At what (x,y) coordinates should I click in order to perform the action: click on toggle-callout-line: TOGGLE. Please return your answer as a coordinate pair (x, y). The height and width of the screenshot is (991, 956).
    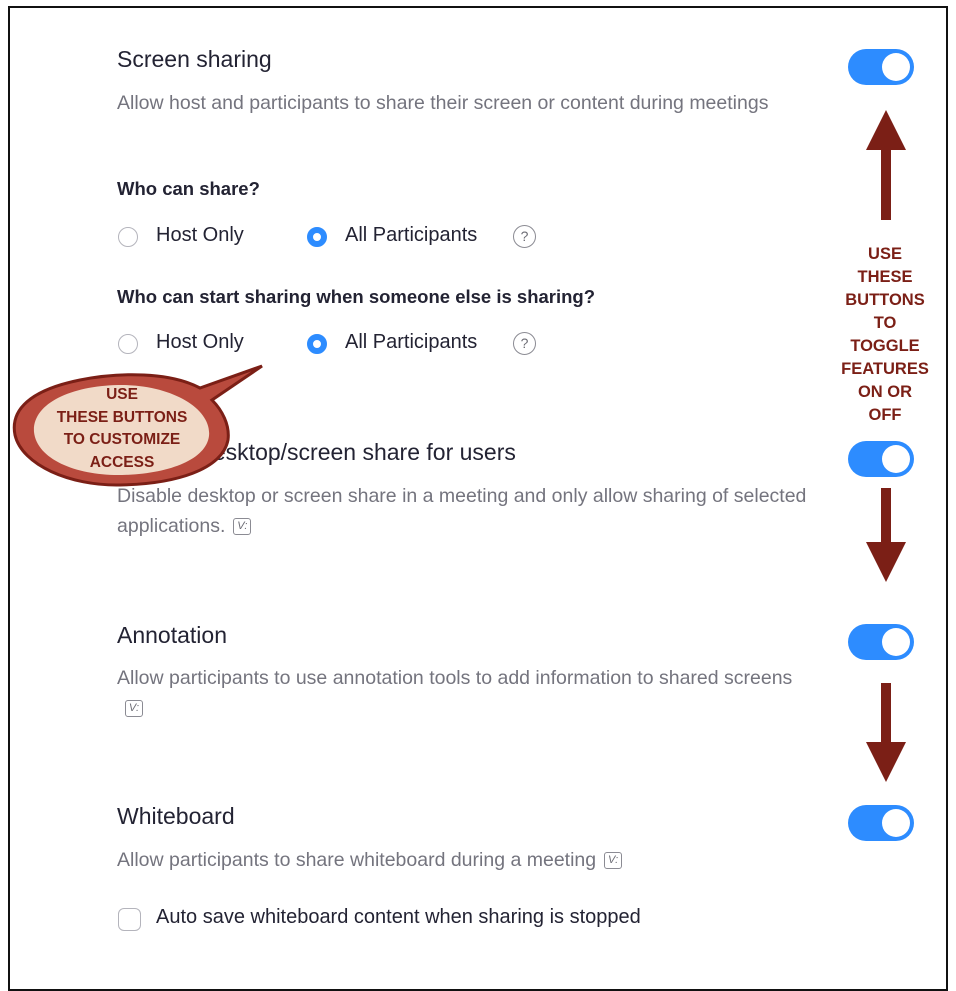
    Looking at the image, I should click on (885, 346).